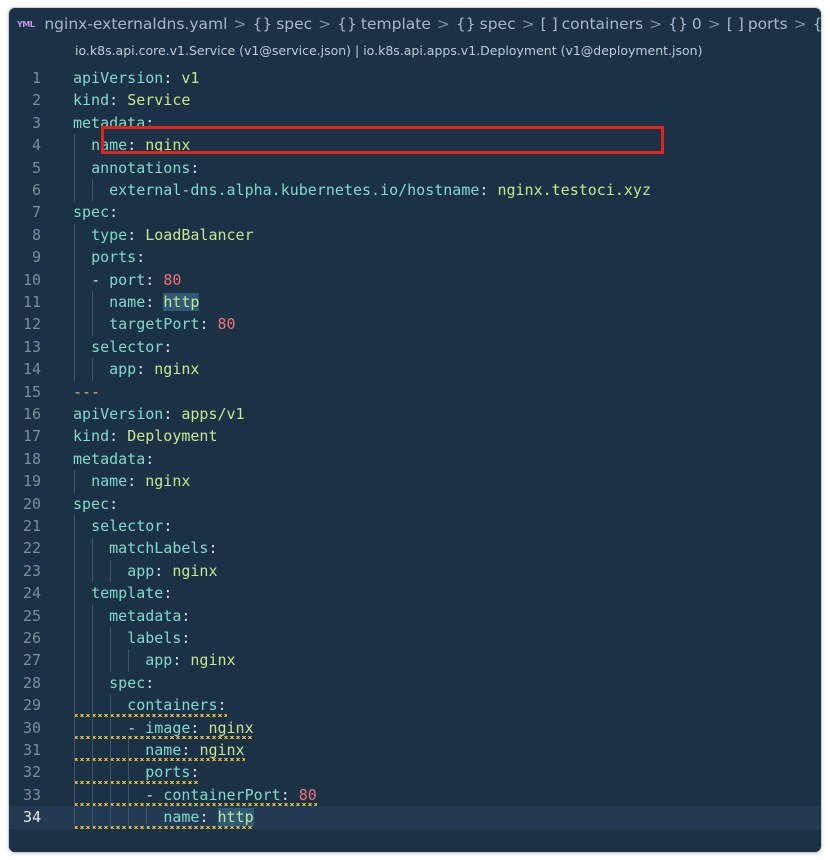 This screenshot has height=860, width=830. What do you see at coordinates (415, 168) in the screenshot?
I see `code-line: 5 annotations:` at bounding box center [415, 168].